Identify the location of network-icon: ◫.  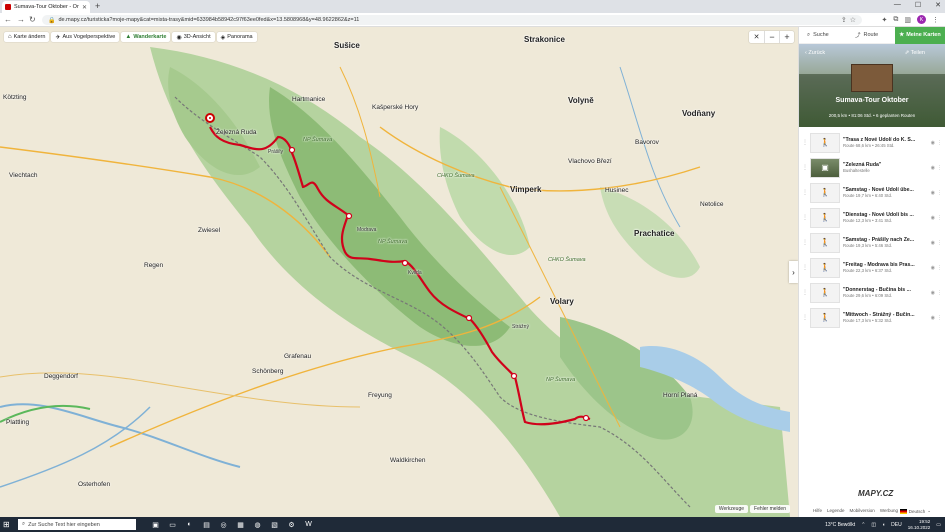
(873, 525).